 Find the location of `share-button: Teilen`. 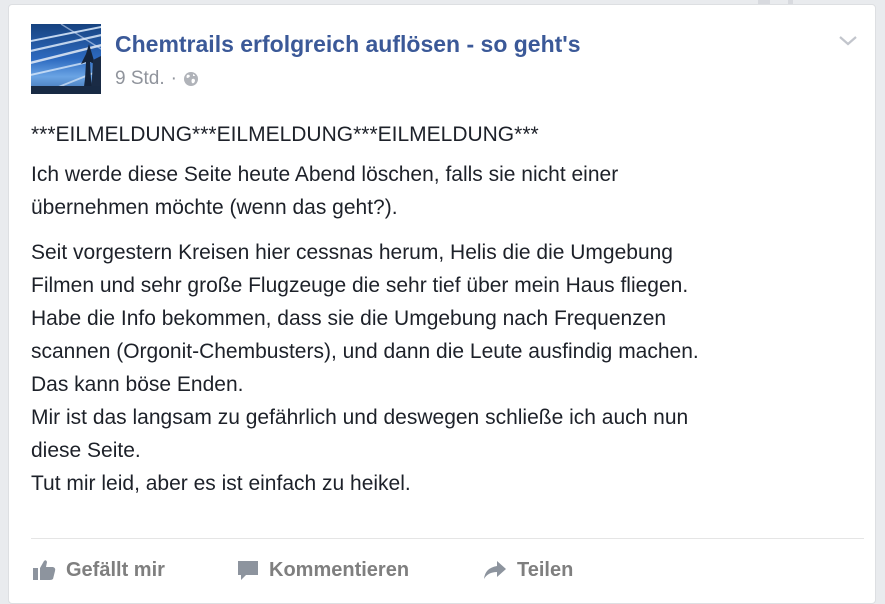

share-button: Teilen is located at coordinates (527, 570).